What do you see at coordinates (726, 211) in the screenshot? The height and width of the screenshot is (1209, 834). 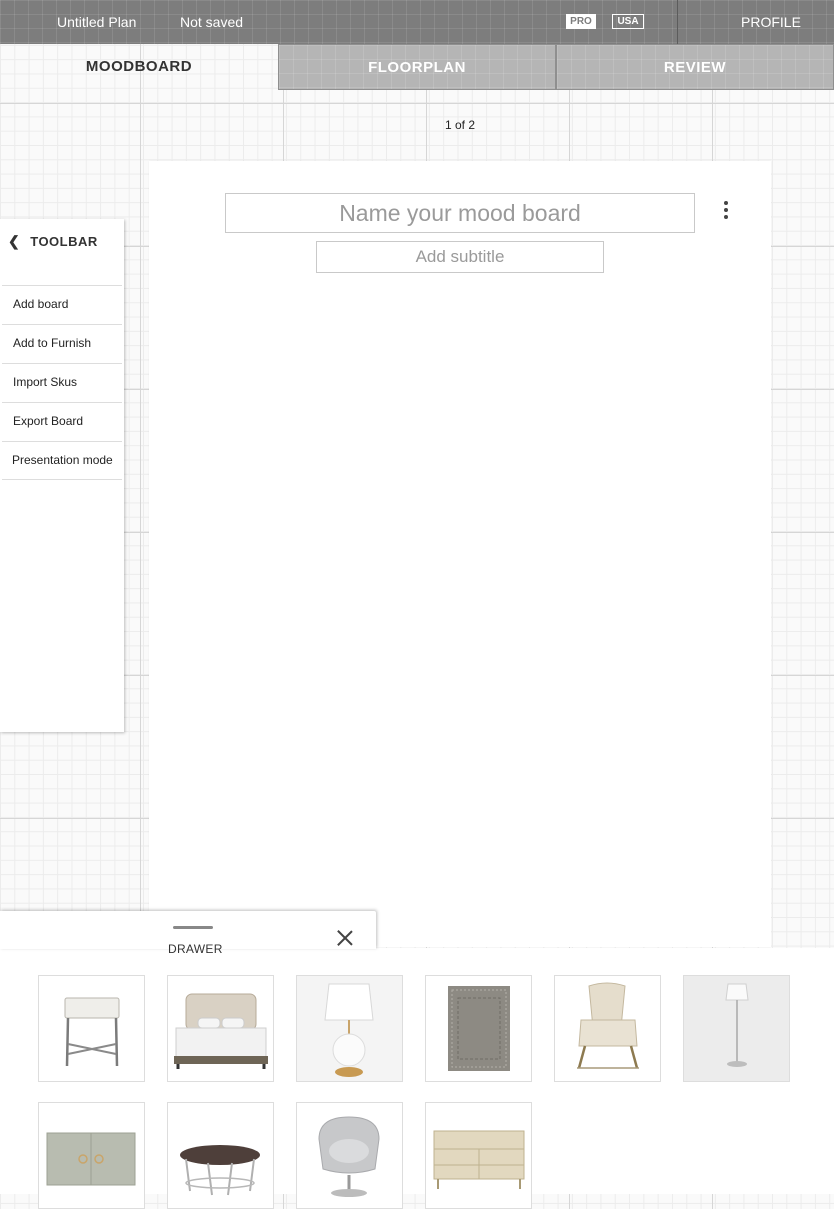 I see `more-vertical-icon` at bounding box center [726, 211].